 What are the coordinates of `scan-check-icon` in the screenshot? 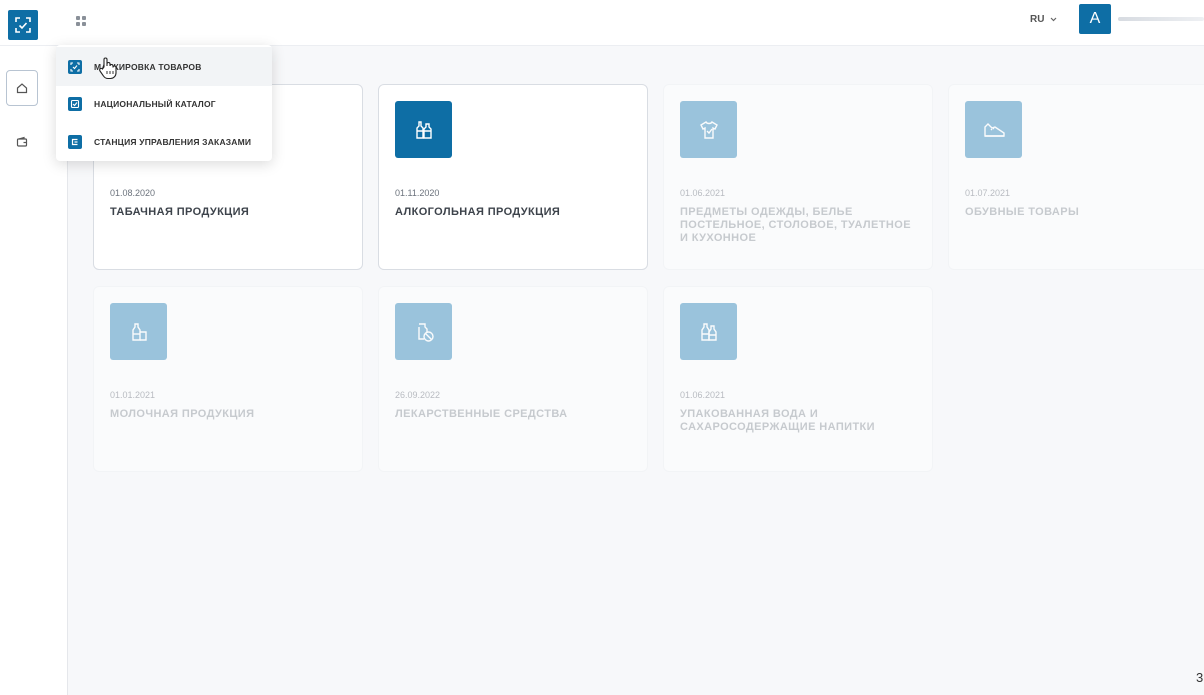 It's located at (75, 66).